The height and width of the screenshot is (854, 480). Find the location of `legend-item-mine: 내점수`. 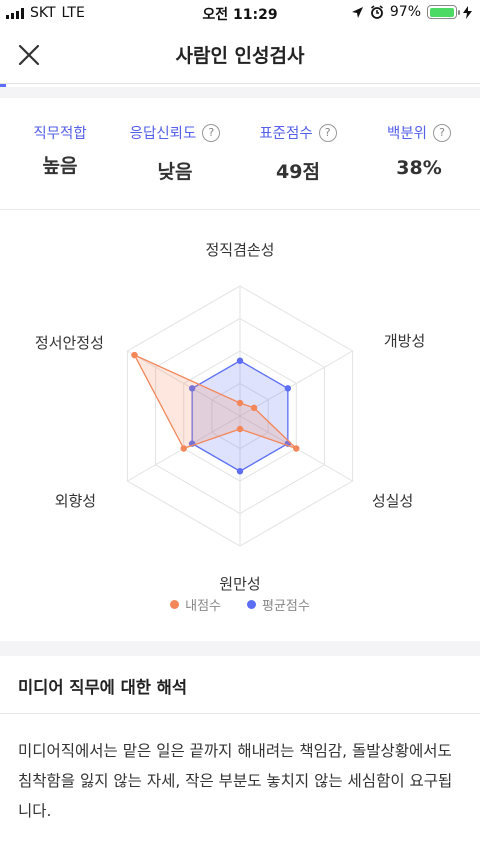

legend-item-mine: 내점수 is located at coordinates (195, 604).